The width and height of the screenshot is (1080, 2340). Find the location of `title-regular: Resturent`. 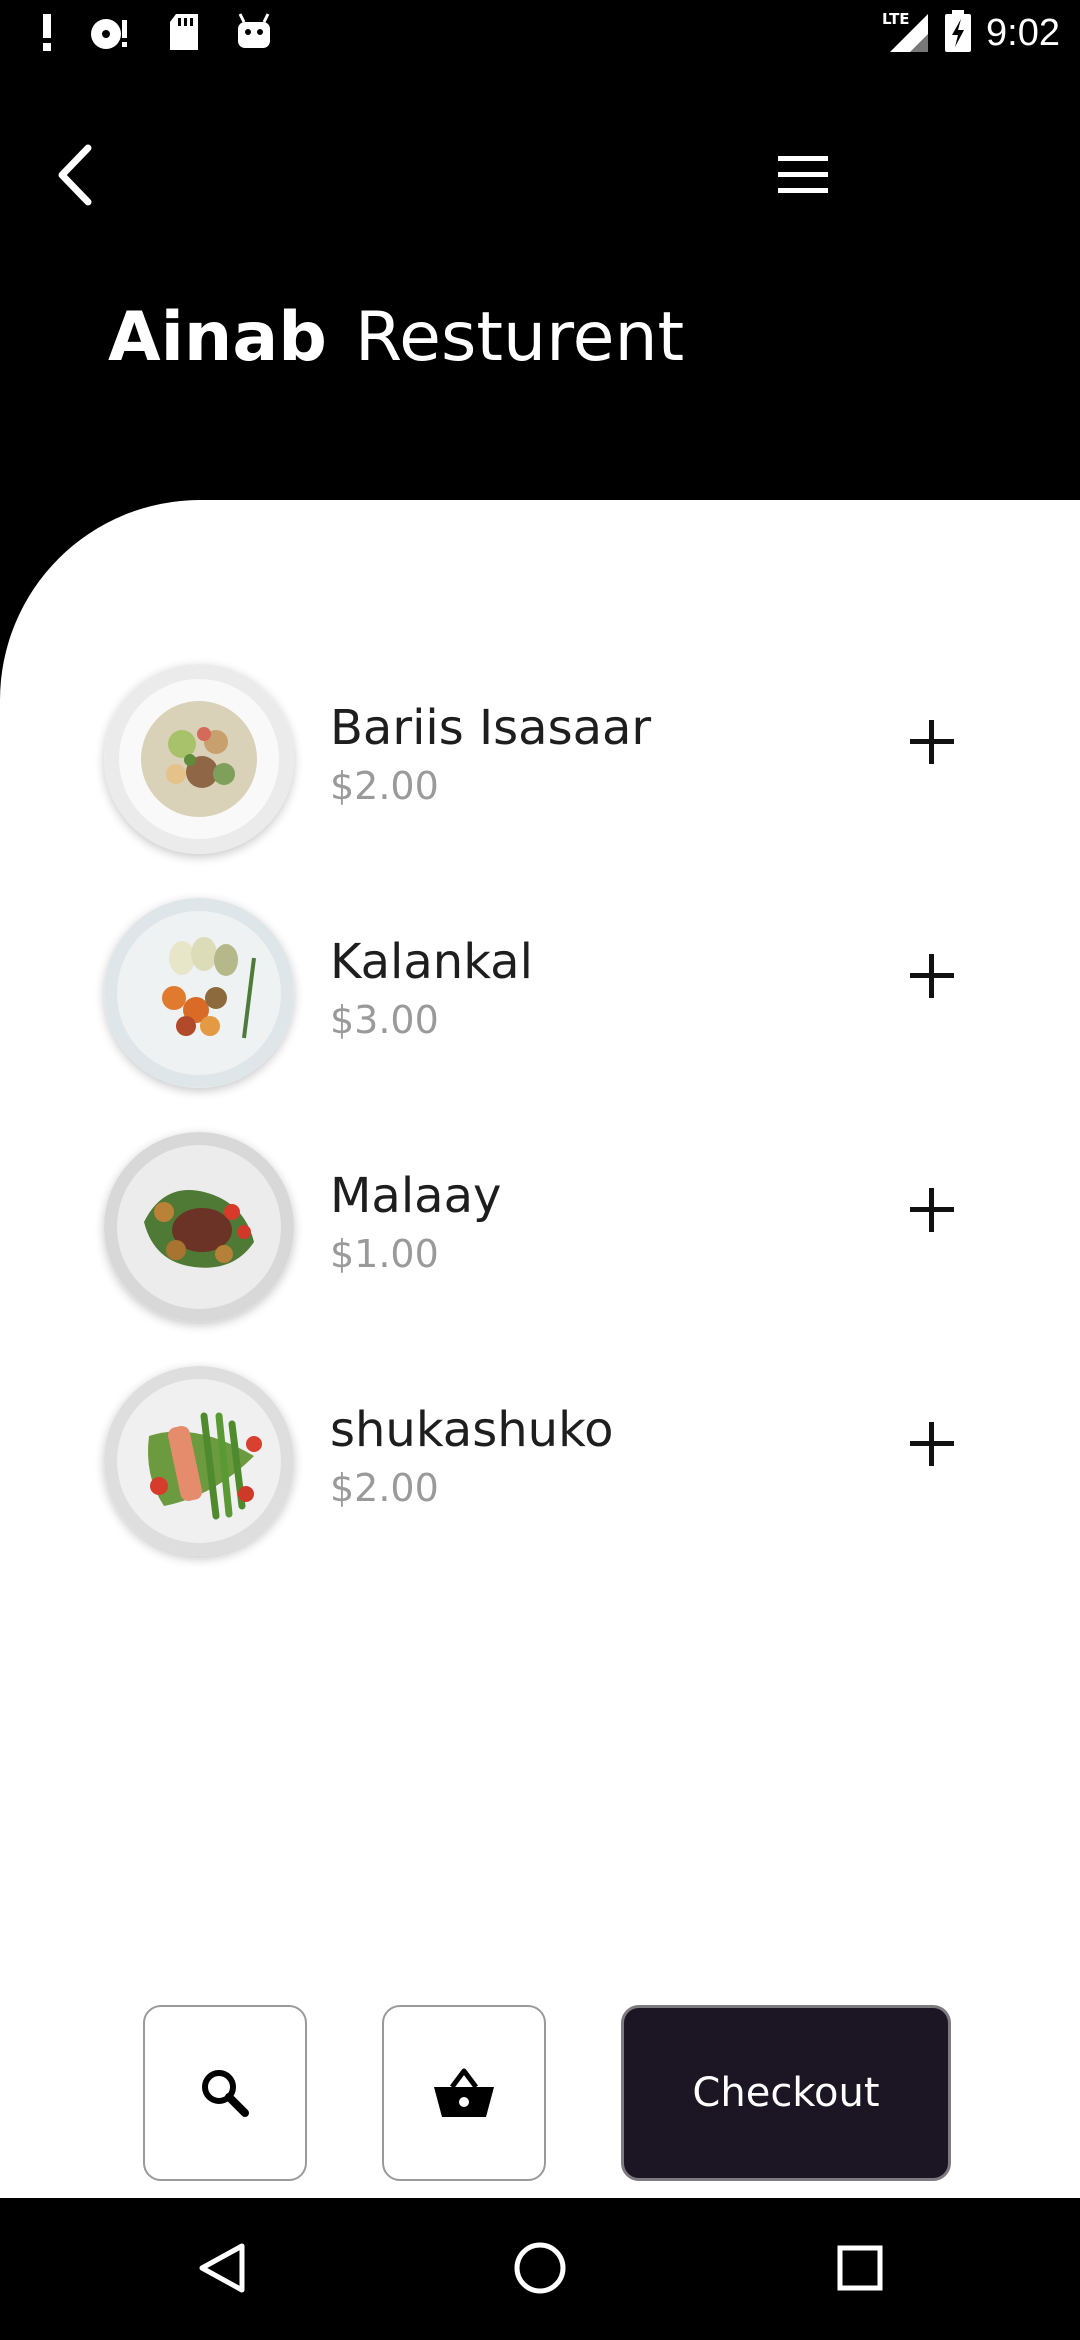

title-regular: Resturent is located at coordinates (519, 337).